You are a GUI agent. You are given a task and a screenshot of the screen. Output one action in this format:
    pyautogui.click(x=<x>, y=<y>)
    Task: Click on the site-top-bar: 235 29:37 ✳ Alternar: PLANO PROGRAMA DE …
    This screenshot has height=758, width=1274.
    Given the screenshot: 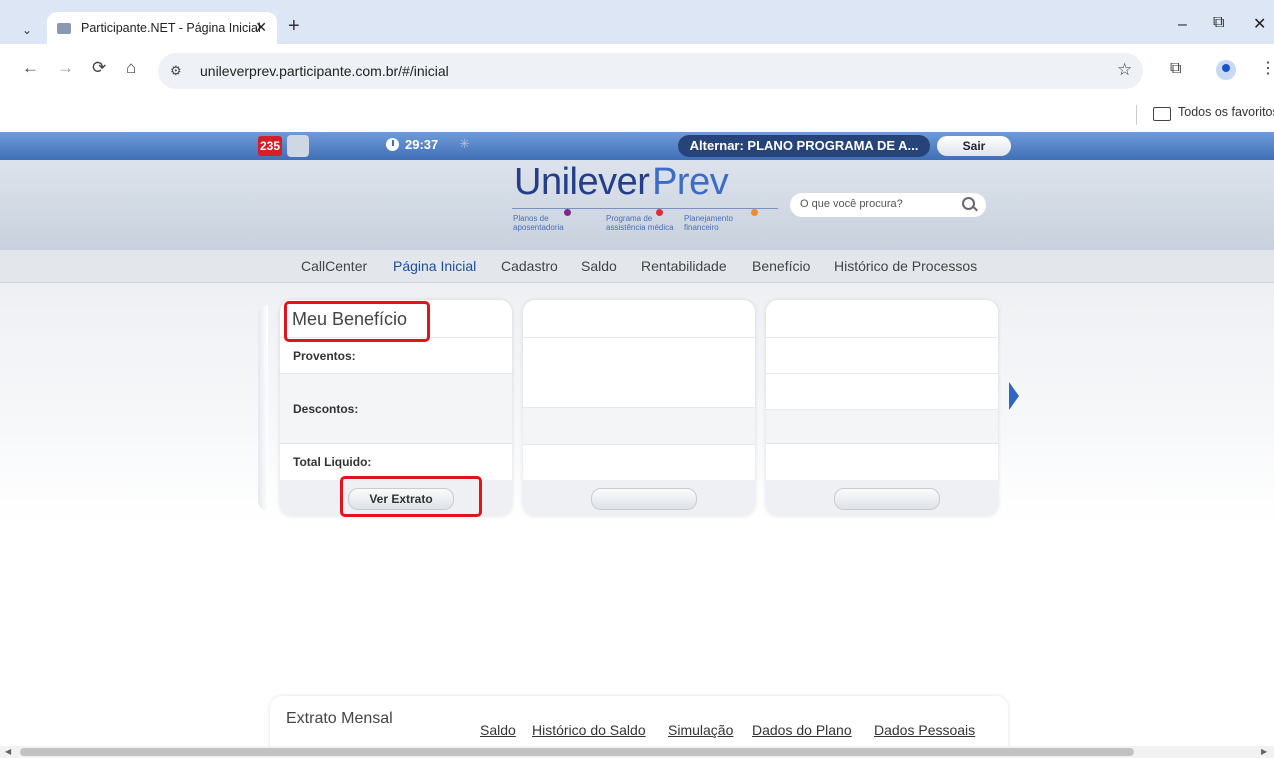 What is the action you would take?
    pyautogui.click(x=637, y=146)
    